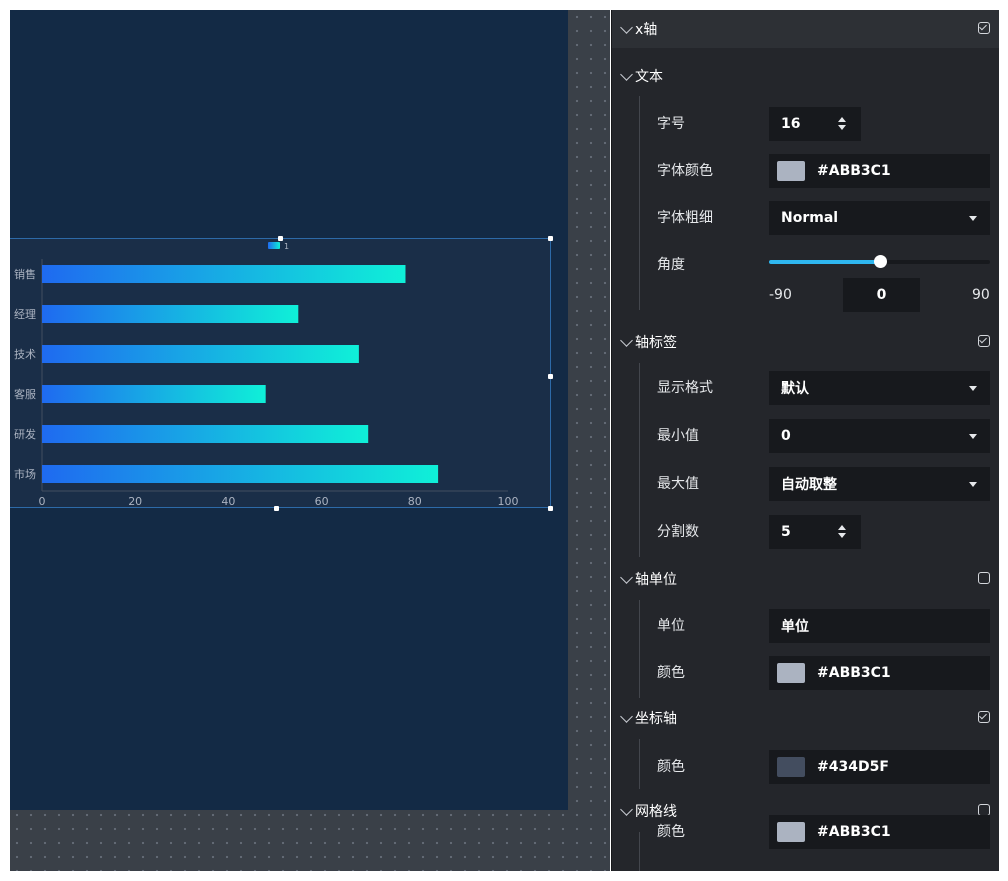 This screenshot has height=881, width=1008. I want to click on grid-color-picker: #ABB3C1, so click(879, 832).